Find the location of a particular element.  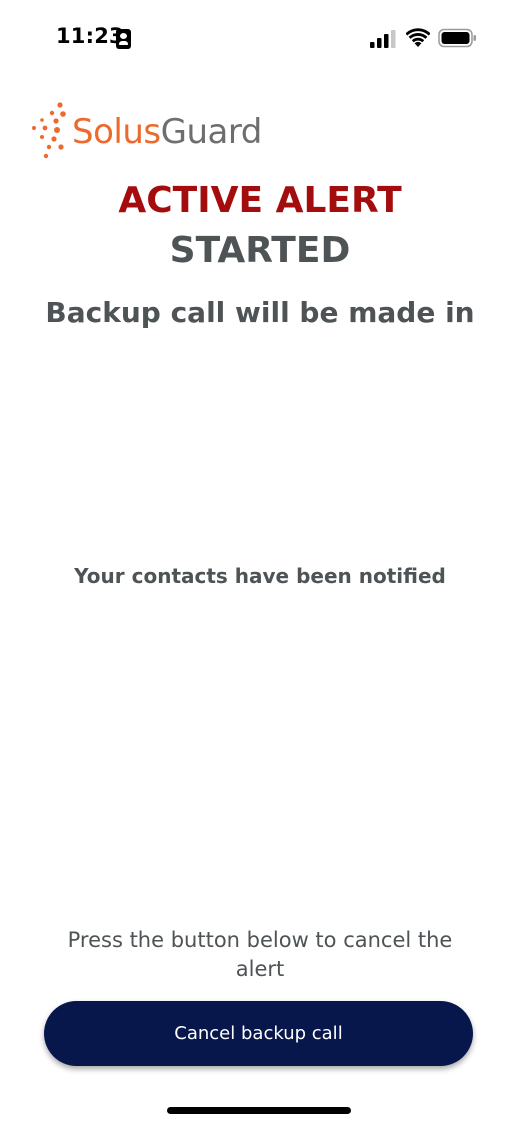

status-time: 11:23 is located at coordinates (90, 36).